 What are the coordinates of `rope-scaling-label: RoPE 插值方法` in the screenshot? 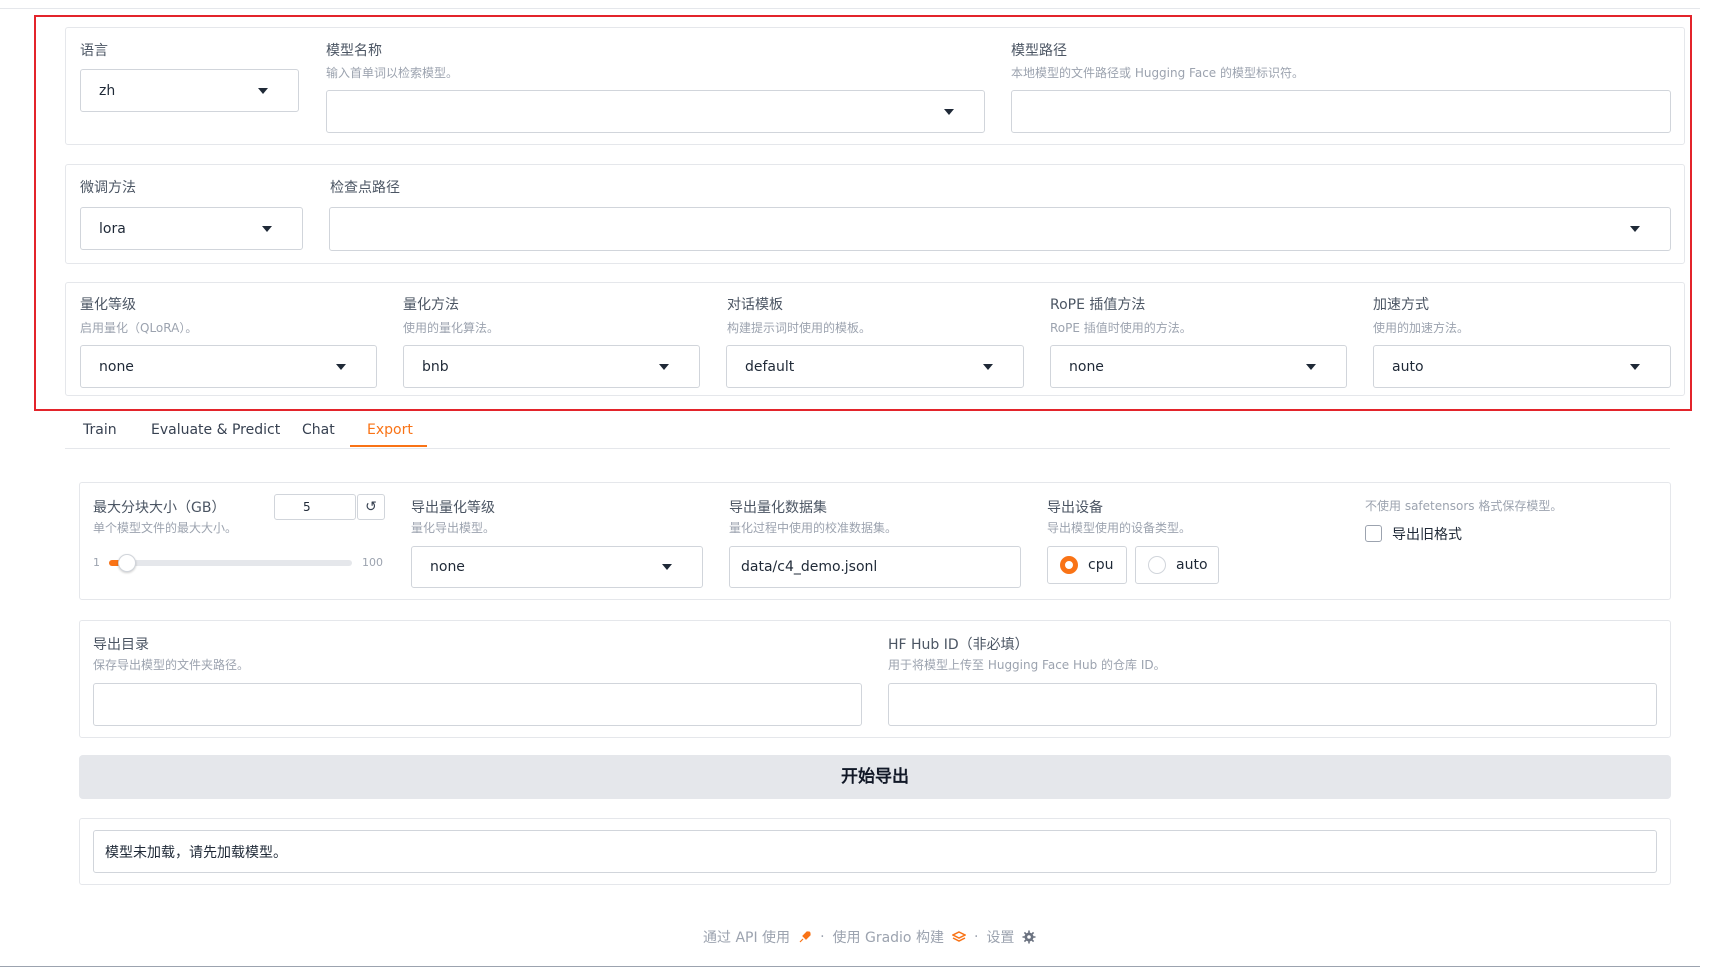 It's located at (1098, 305).